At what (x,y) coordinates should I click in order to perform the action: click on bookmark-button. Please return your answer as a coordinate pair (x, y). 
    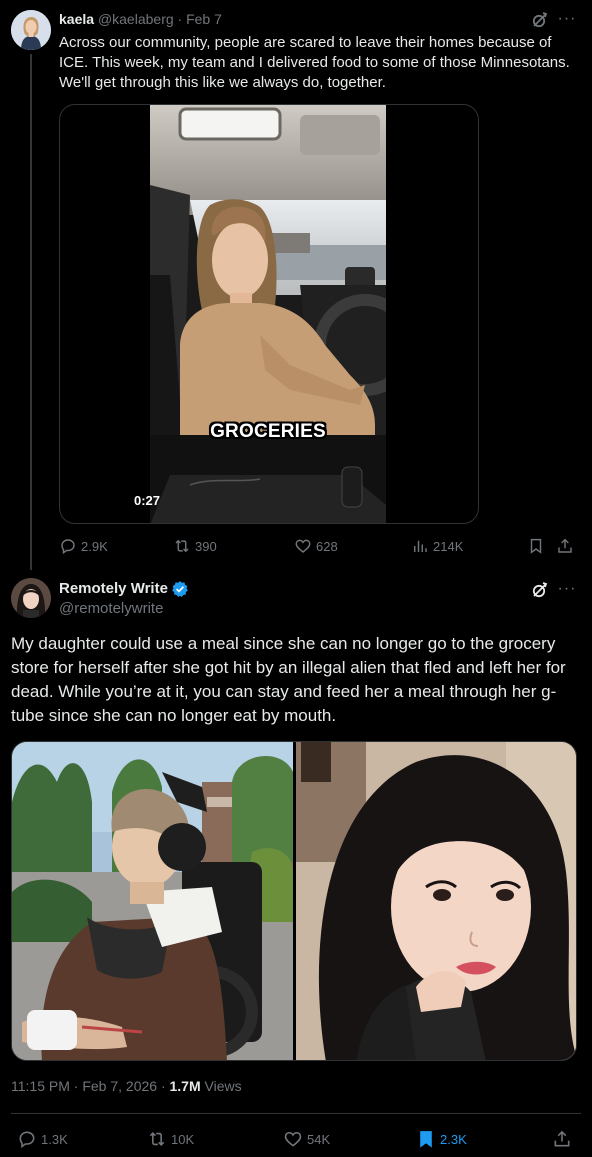
    Looking at the image, I should click on (536, 546).